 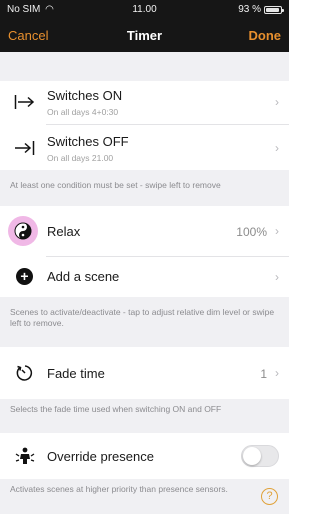 I want to click on battery-percent: 93 %, so click(x=249, y=9).